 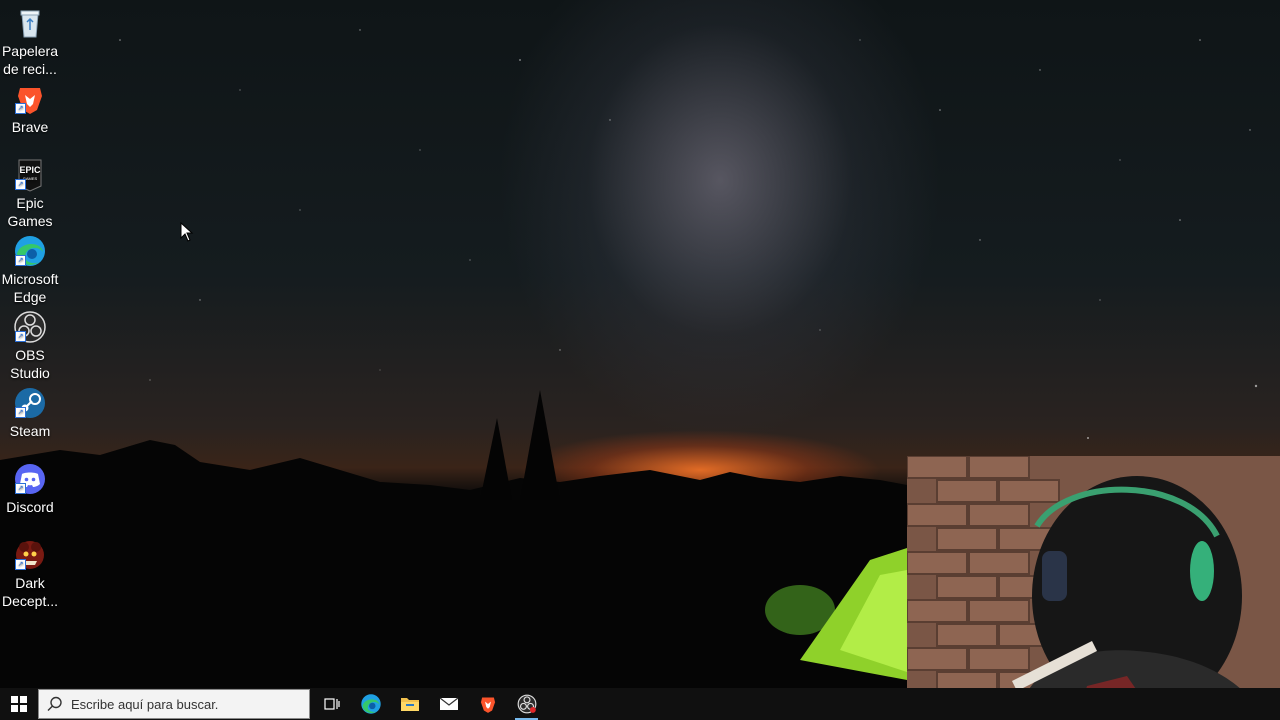 What do you see at coordinates (30, 99) in the screenshot?
I see `brave-lion-icon: ↗` at bounding box center [30, 99].